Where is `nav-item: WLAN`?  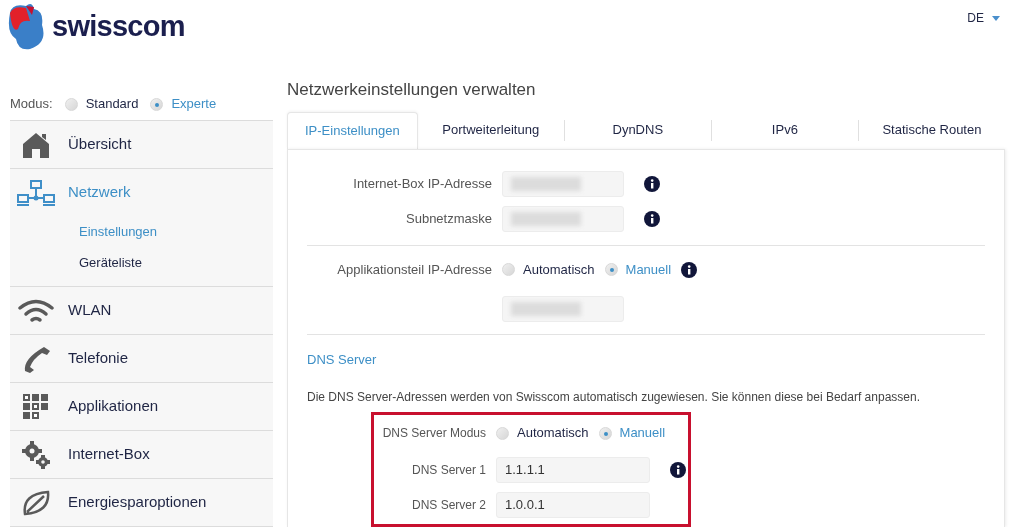 nav-item: WLAN is located at coordinates (141, 310).